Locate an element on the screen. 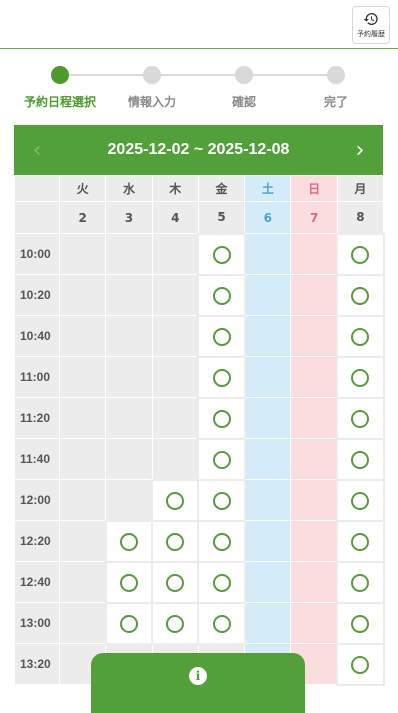  weekday-label: 火 is located at coordinates (82, 188).